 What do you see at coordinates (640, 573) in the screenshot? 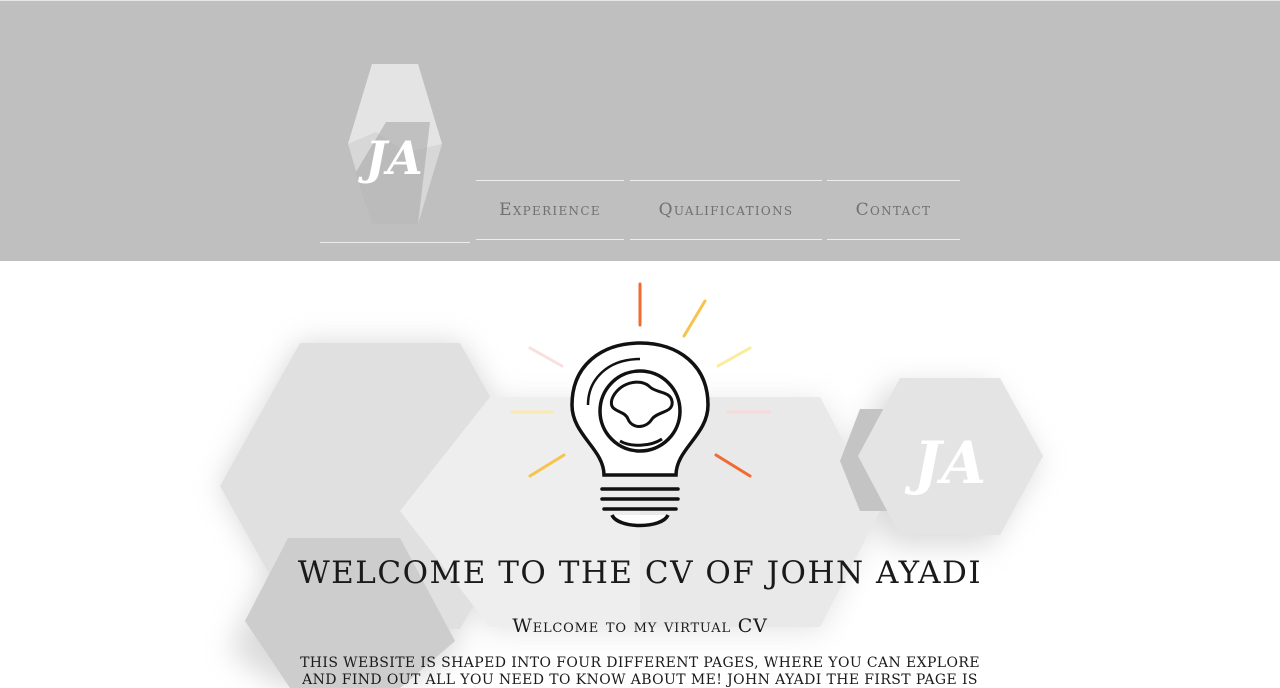
I see `page-title: WELCOME TO THE CV OF JOHN AYADI` at bounding box center [640, 573].